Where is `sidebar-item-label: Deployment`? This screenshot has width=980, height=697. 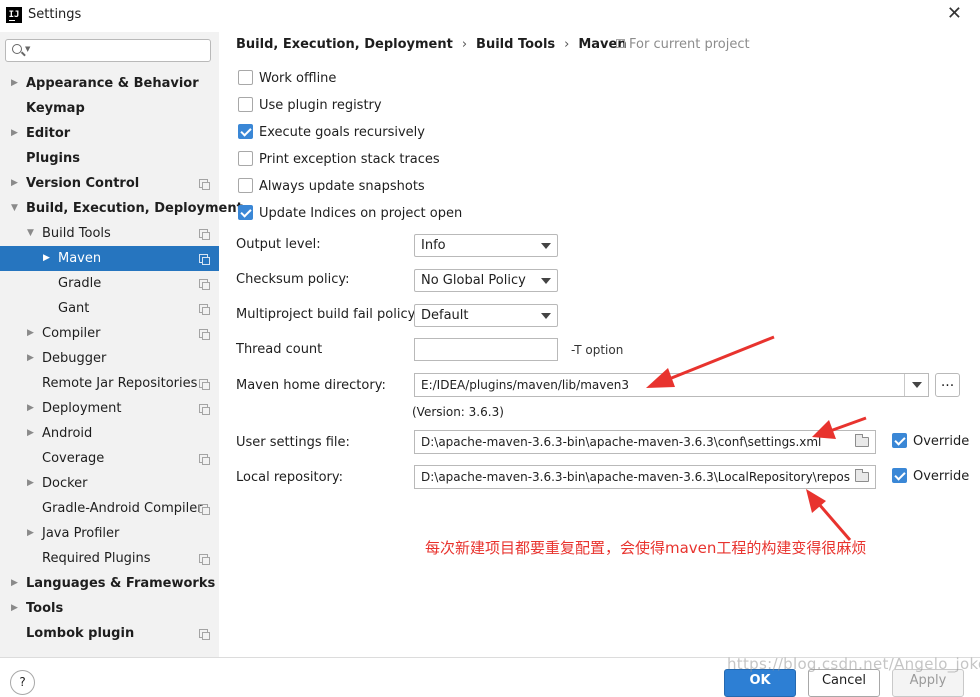
sidebar-item-label: Deployment is located at coordinates (82, 408).